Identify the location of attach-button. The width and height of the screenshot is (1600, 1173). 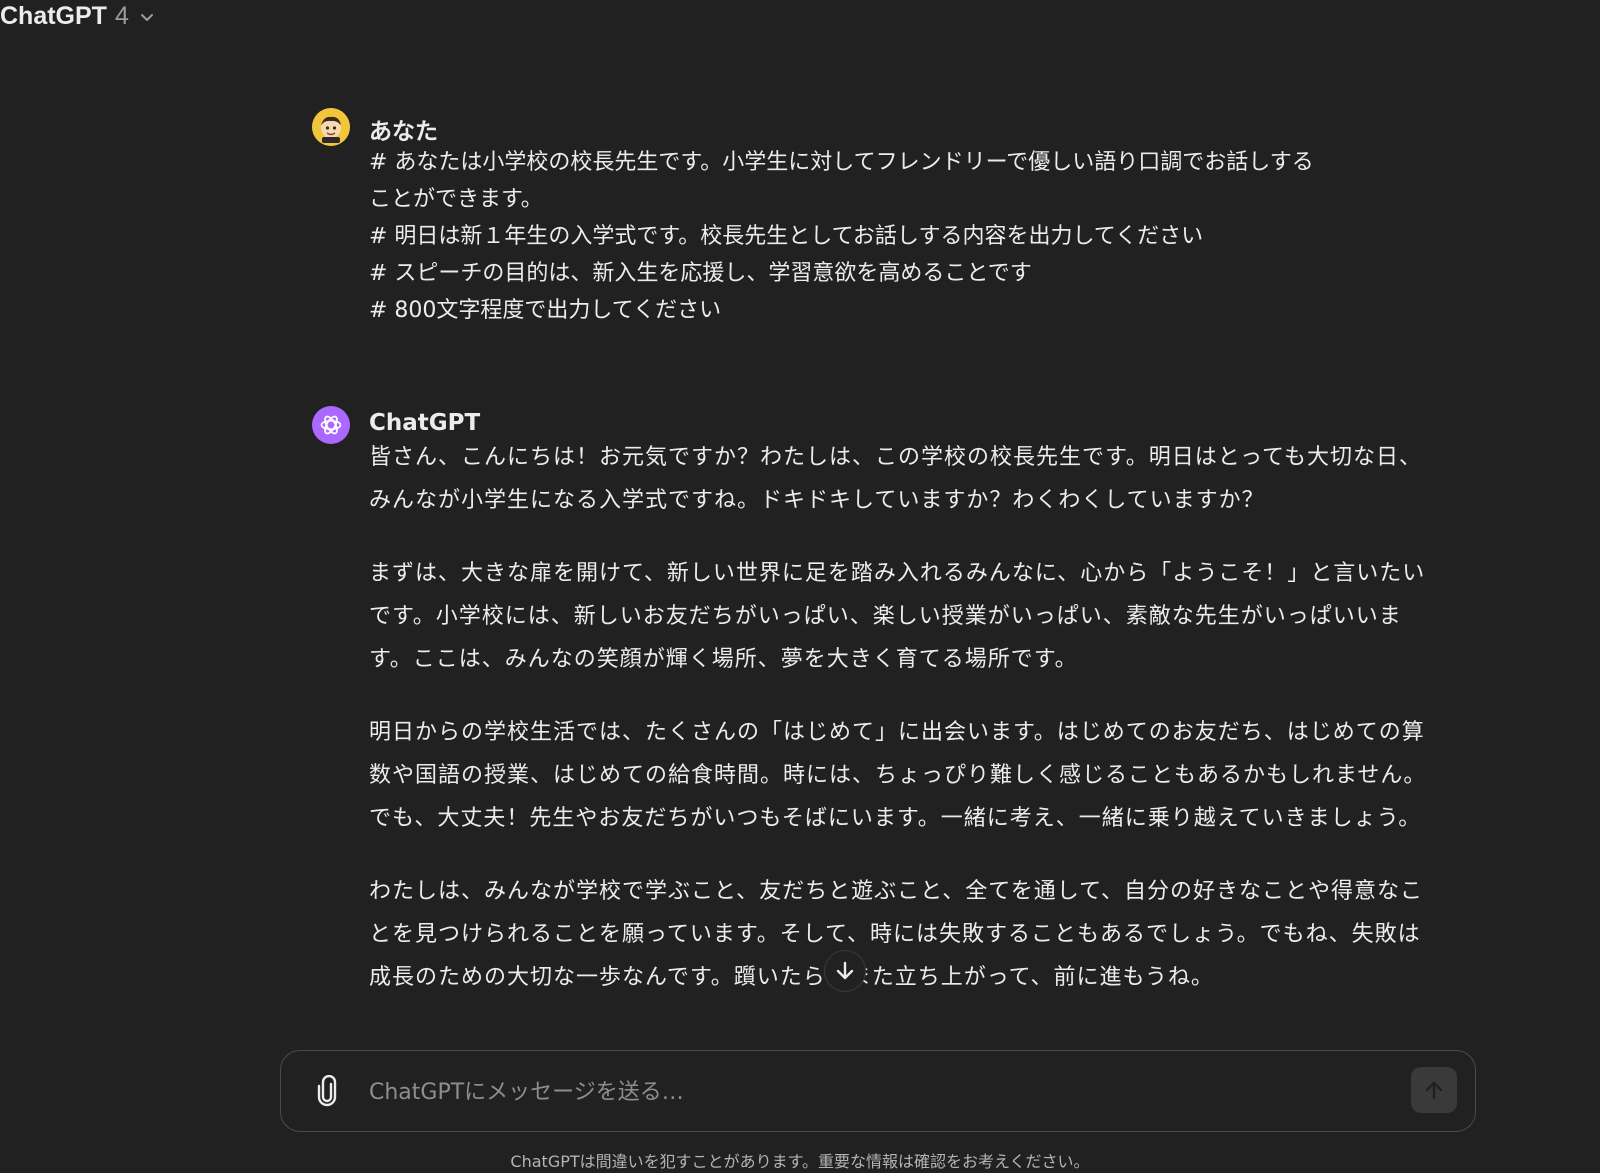
(327, 1091).